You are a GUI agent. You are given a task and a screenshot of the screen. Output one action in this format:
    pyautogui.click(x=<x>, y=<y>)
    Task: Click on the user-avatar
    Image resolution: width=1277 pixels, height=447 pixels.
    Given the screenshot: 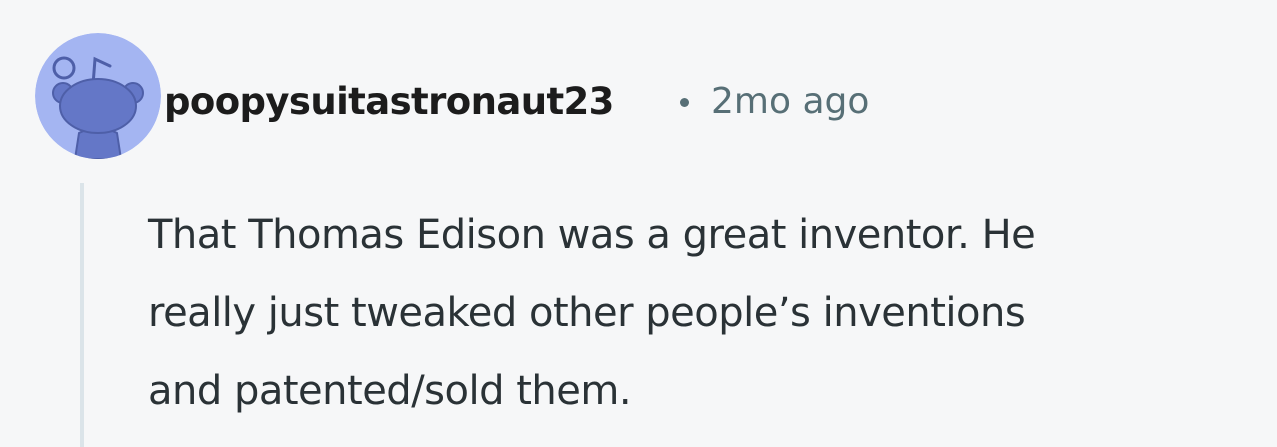 What is the action you would take?
    pyautogui.click(x=98, y=96)
    